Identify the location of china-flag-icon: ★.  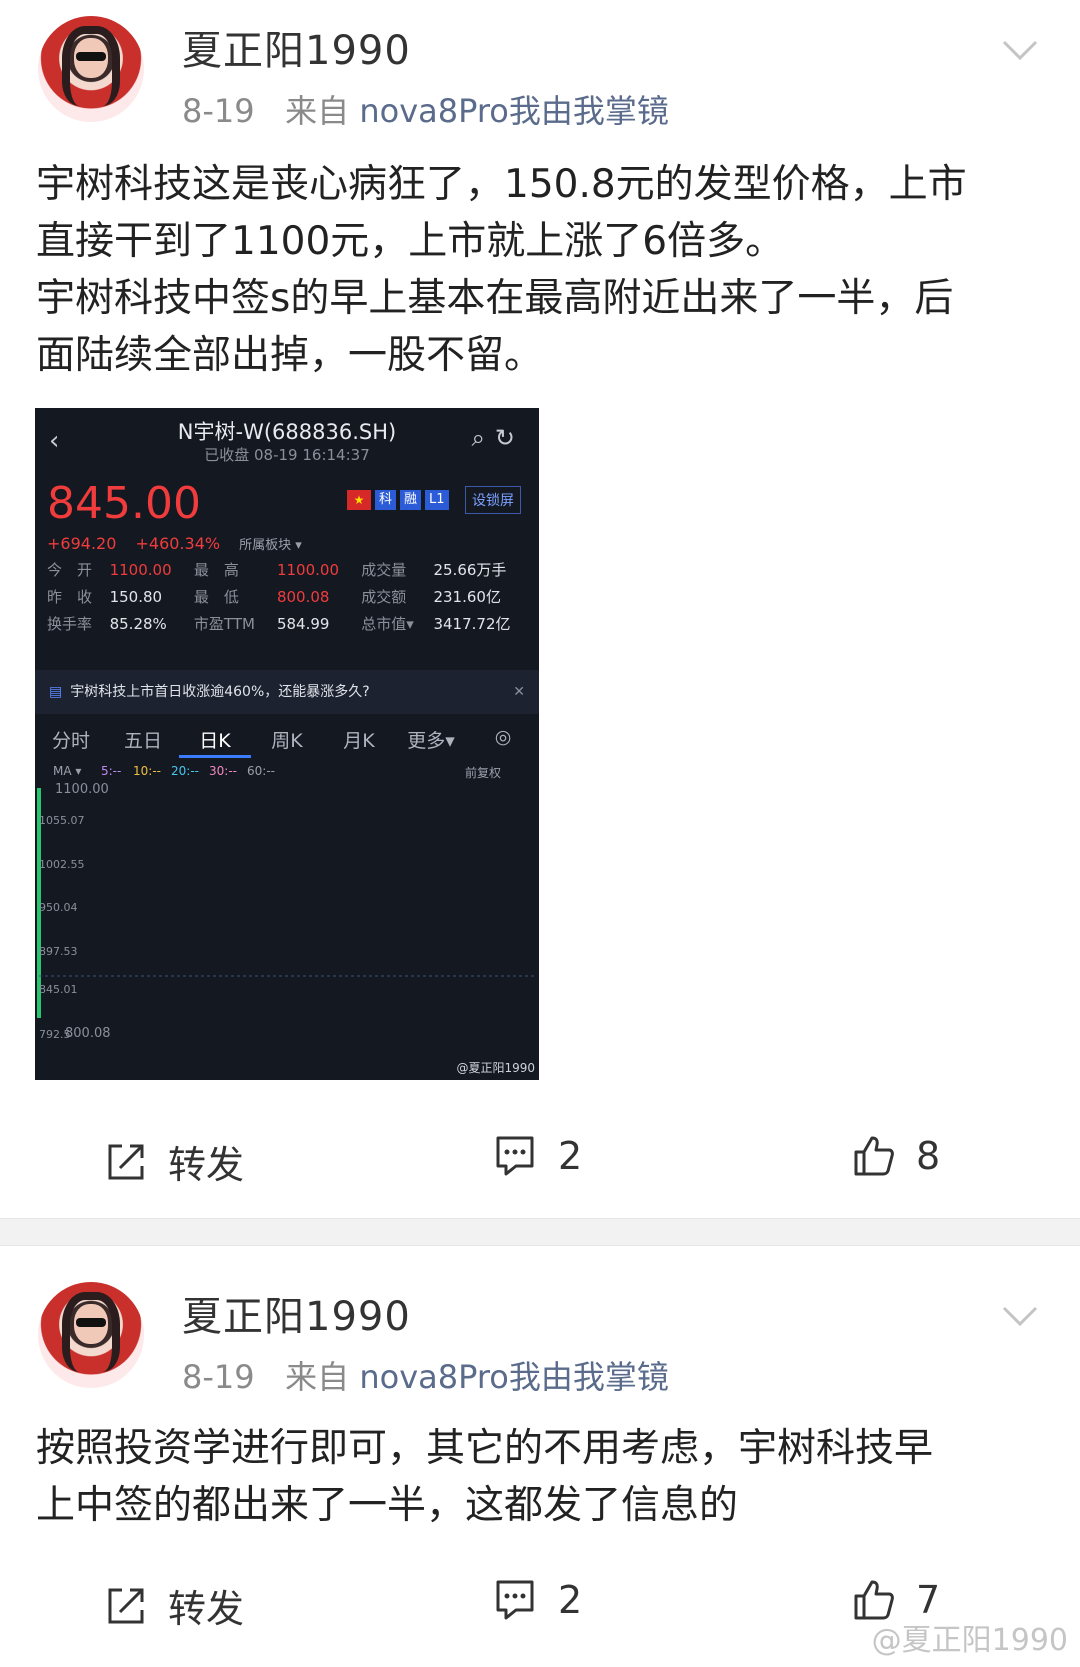
(359, 500).